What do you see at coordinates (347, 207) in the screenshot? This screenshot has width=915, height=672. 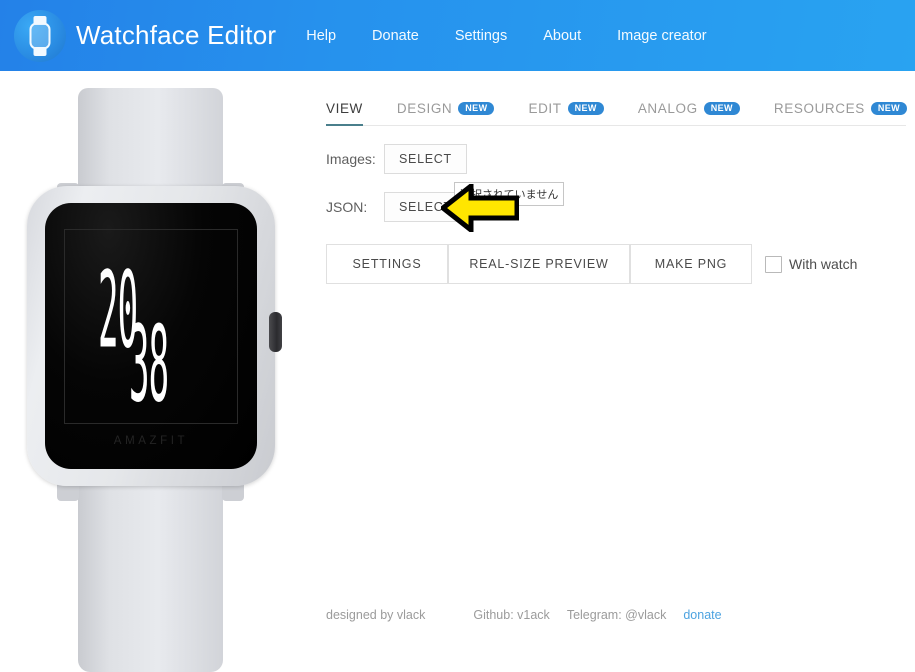 I see `json-label: JSON:` at bounding box center [347, 207].